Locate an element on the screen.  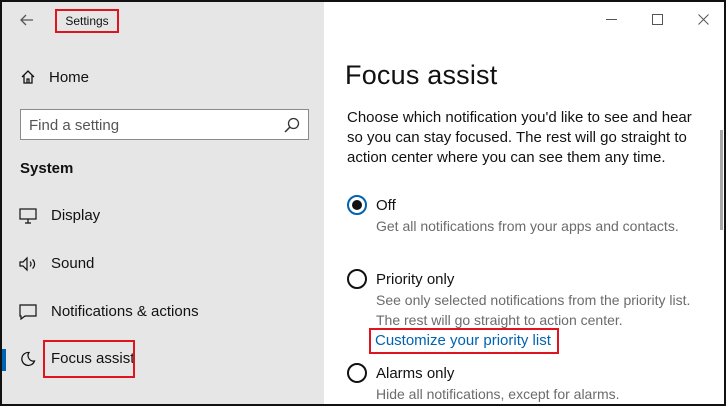
radio-alarms-only is located at coordinates (357, 373).